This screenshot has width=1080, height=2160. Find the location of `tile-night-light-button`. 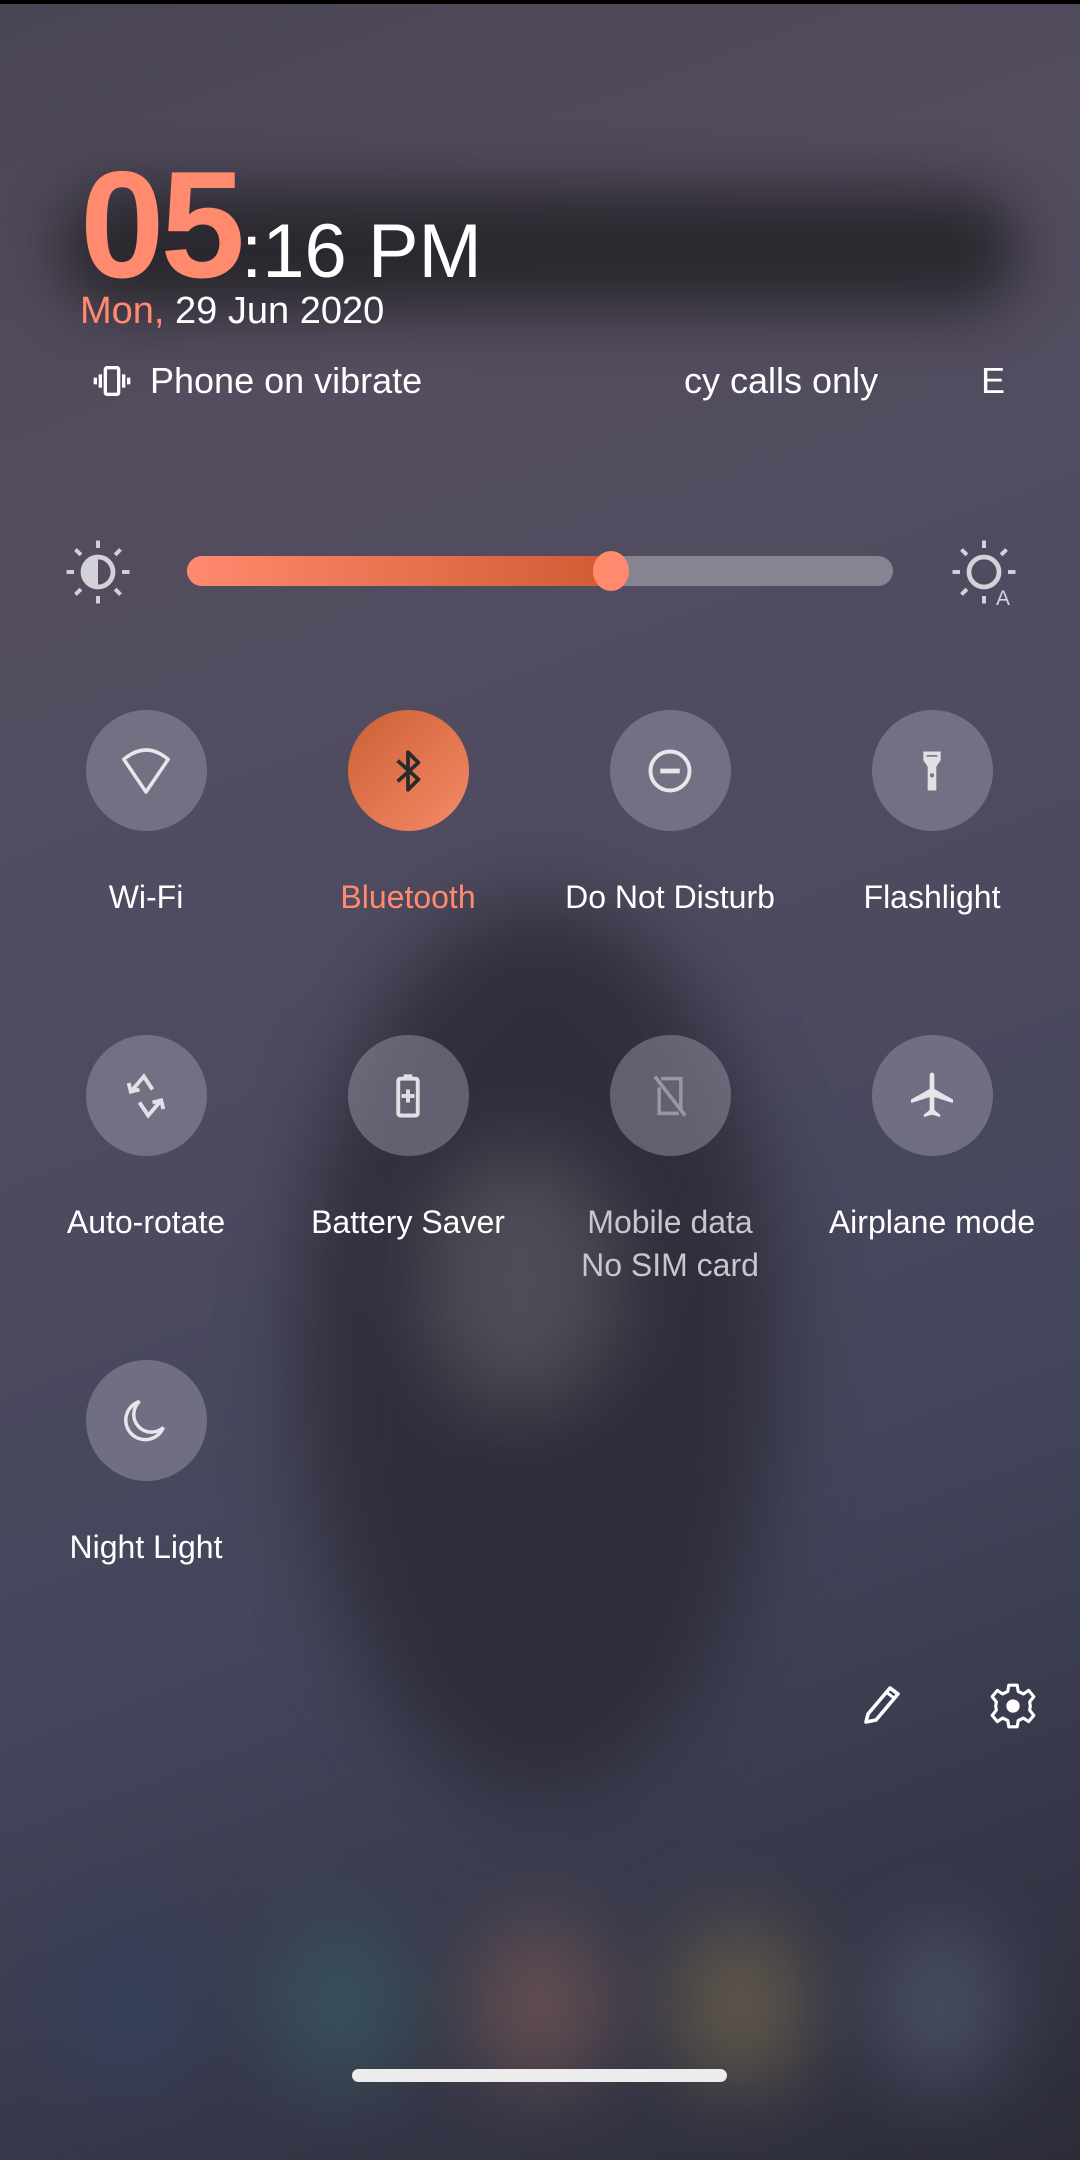

tile-night-light-button is located at coordinates (146, 1420).